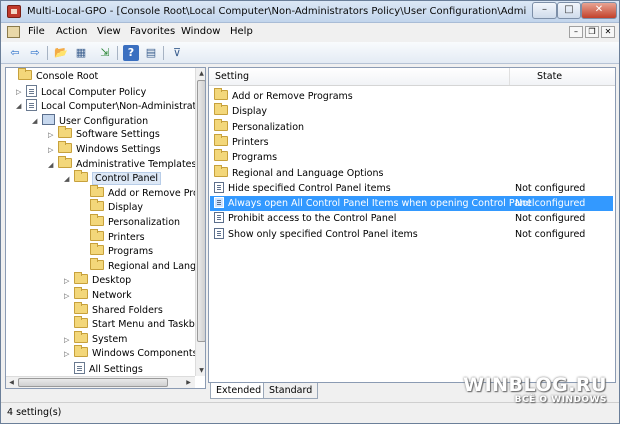 This screenshot has height=424, width=620. I want to click on child-close-button: ✕, so click(608, 32).